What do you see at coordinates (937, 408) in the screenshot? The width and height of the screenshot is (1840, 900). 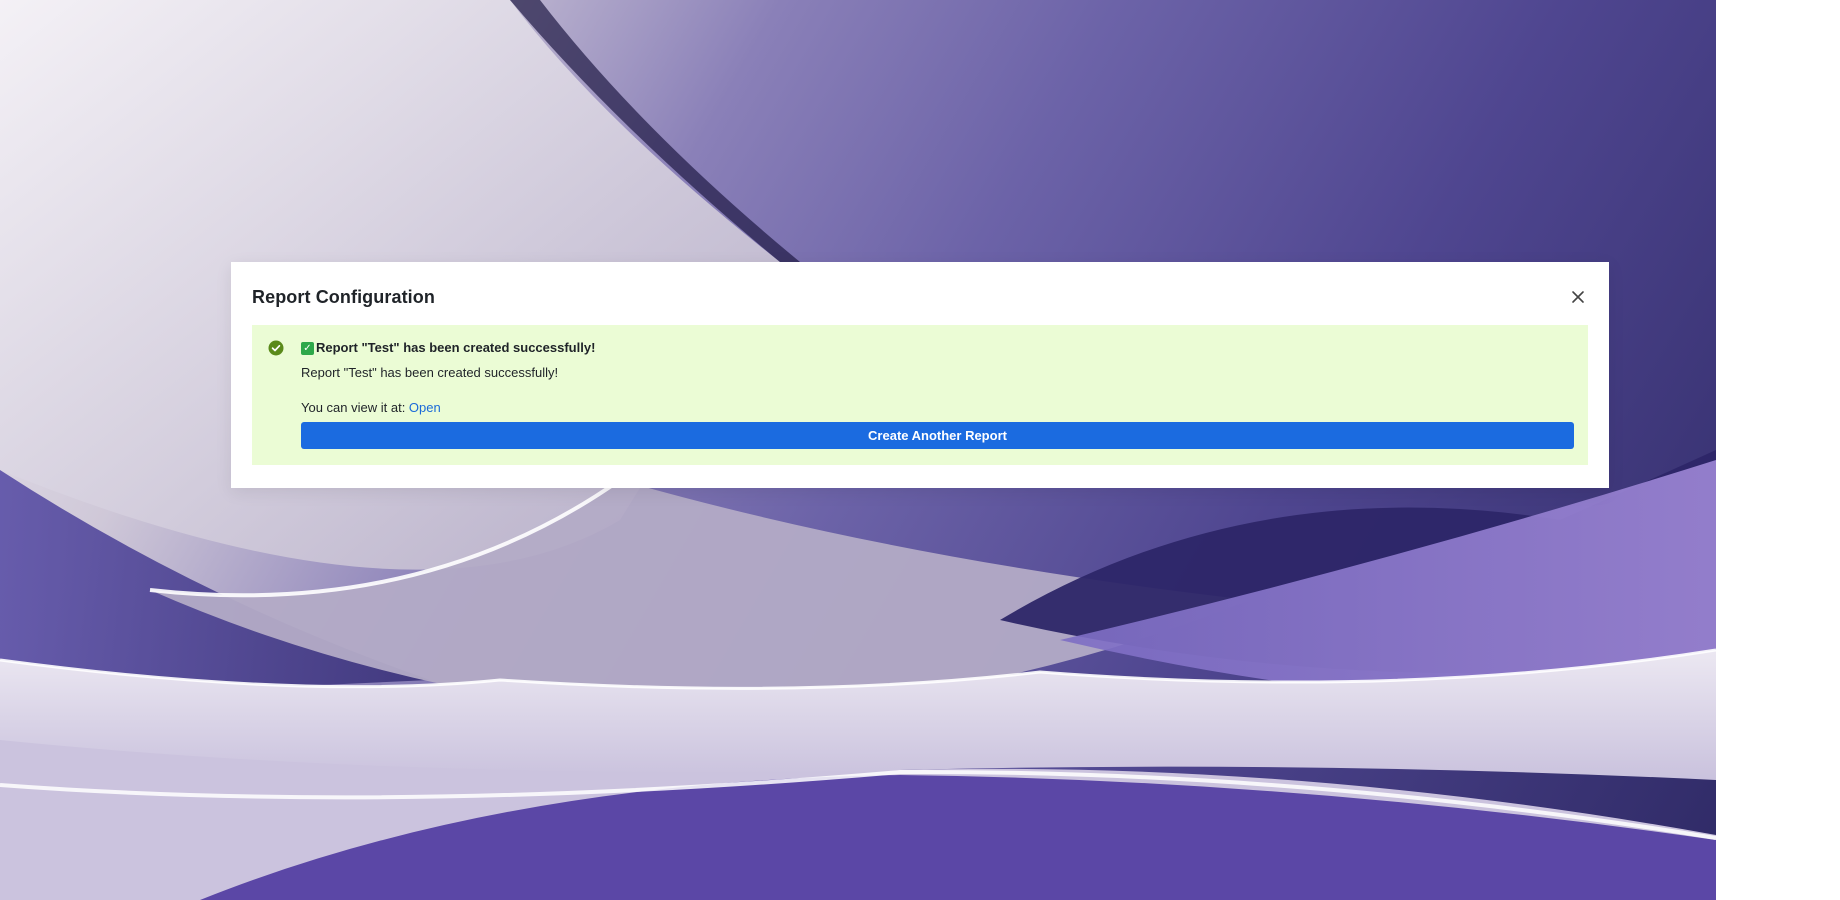 I see `view-report-line: You can view it at: Open` at bounding box center [937, 408].